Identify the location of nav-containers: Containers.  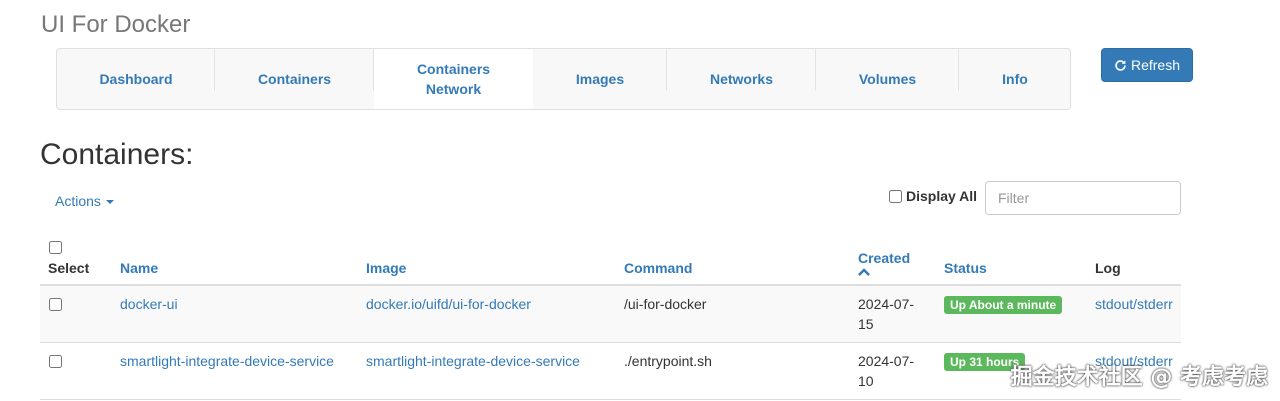
(294, 79).